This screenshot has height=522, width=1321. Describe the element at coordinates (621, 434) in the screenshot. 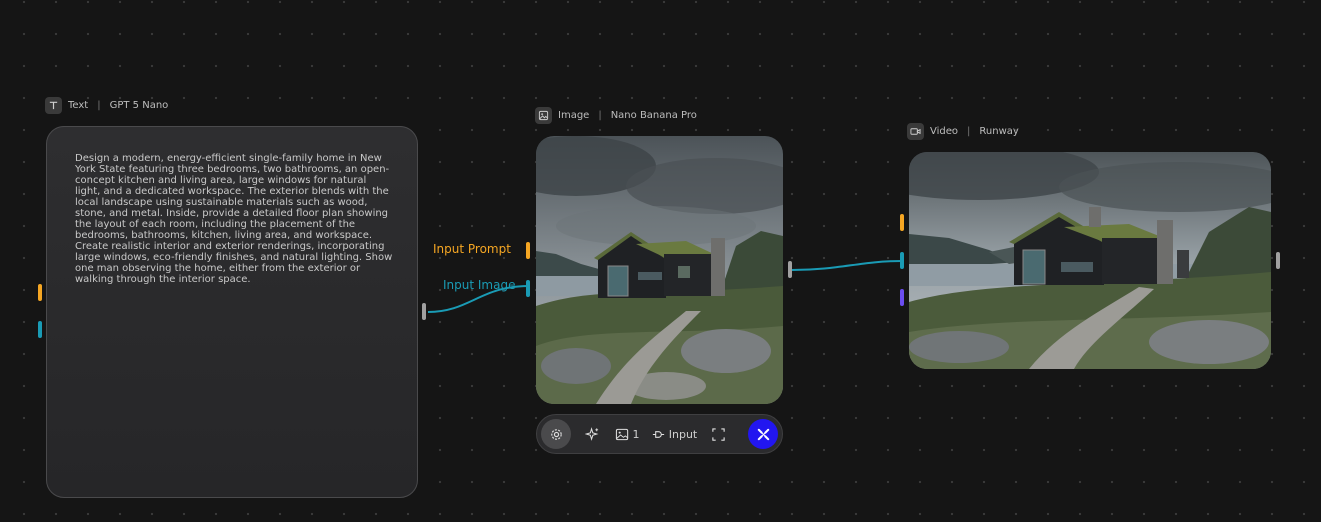

I see `image-stack-icon` at that location.